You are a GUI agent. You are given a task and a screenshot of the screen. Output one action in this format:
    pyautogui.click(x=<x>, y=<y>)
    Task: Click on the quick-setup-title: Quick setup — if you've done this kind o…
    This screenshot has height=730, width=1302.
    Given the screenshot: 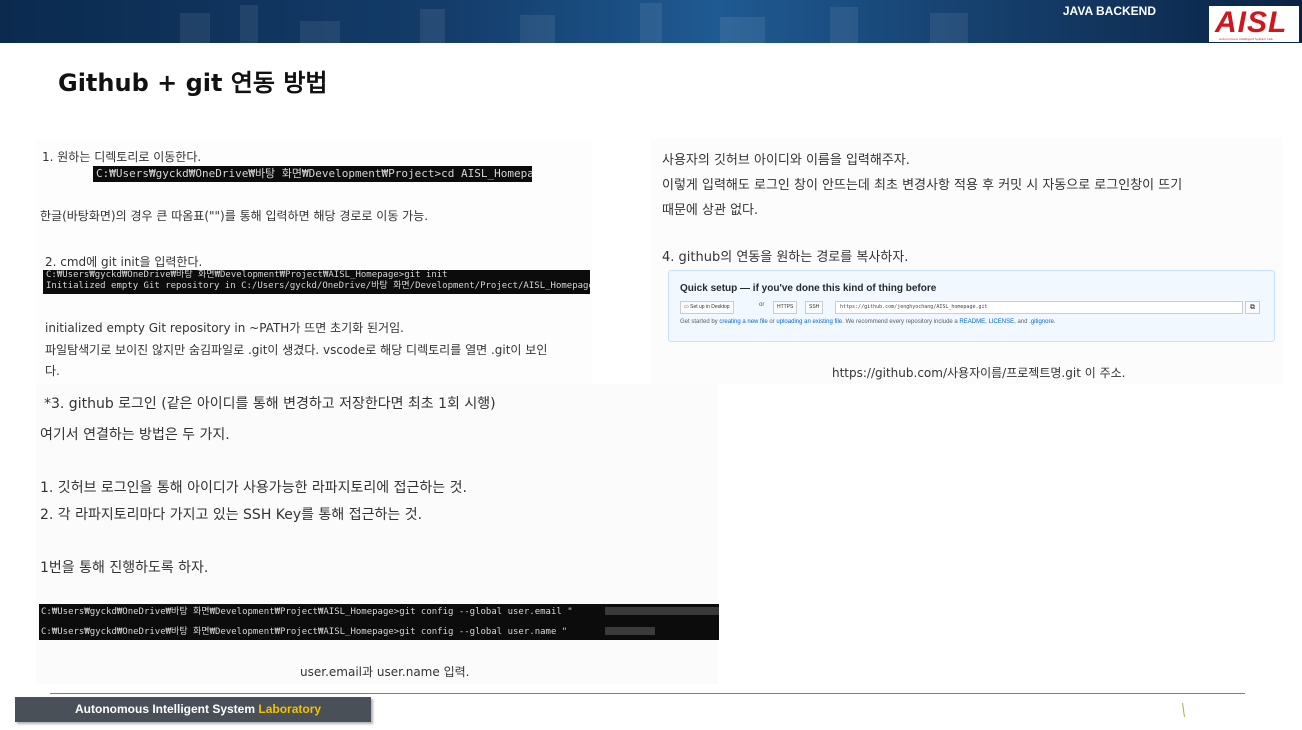 What is the action you would take?
    pyautogui.click(x=808, y=288)
    